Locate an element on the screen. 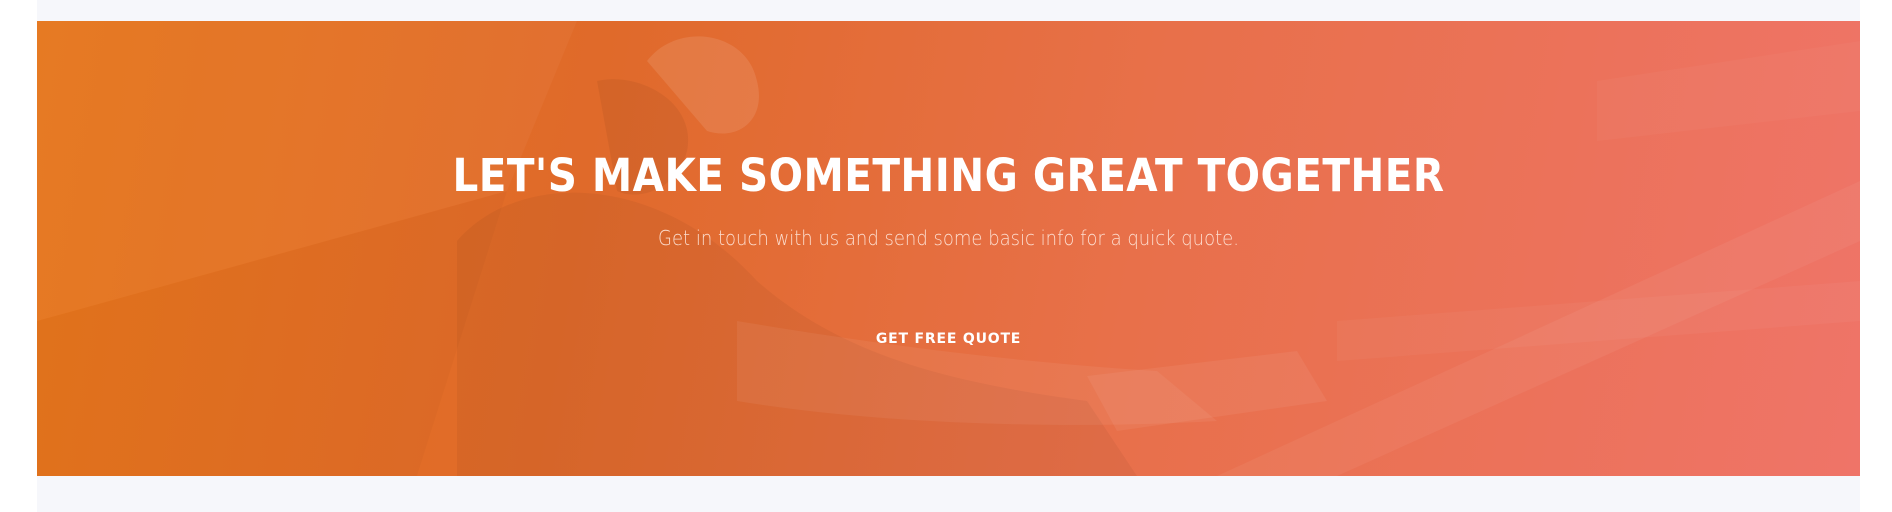 This screenshot has width=1892, height=512. get-free-quote-button: GET FREE QUOTE is located at coordinates (948, 339).